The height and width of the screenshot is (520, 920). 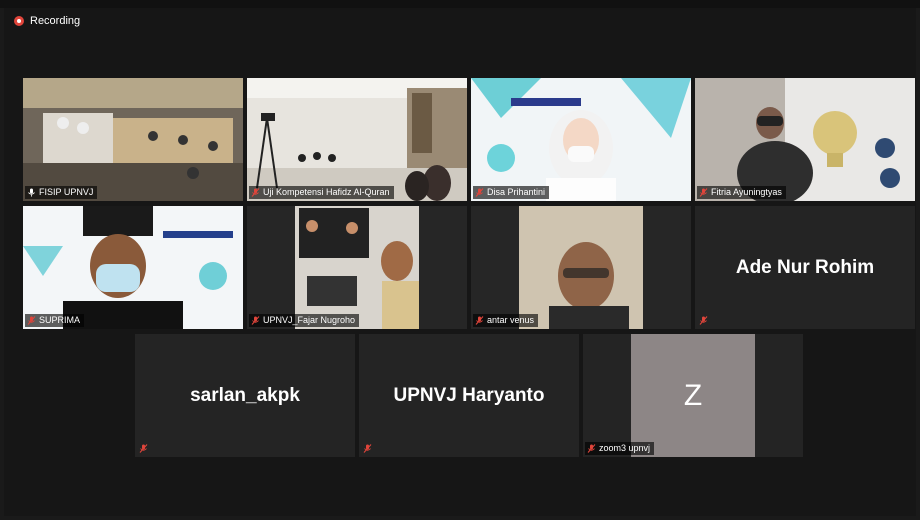 I want to click on recording-label: Recording, so click(x=55, y=21).